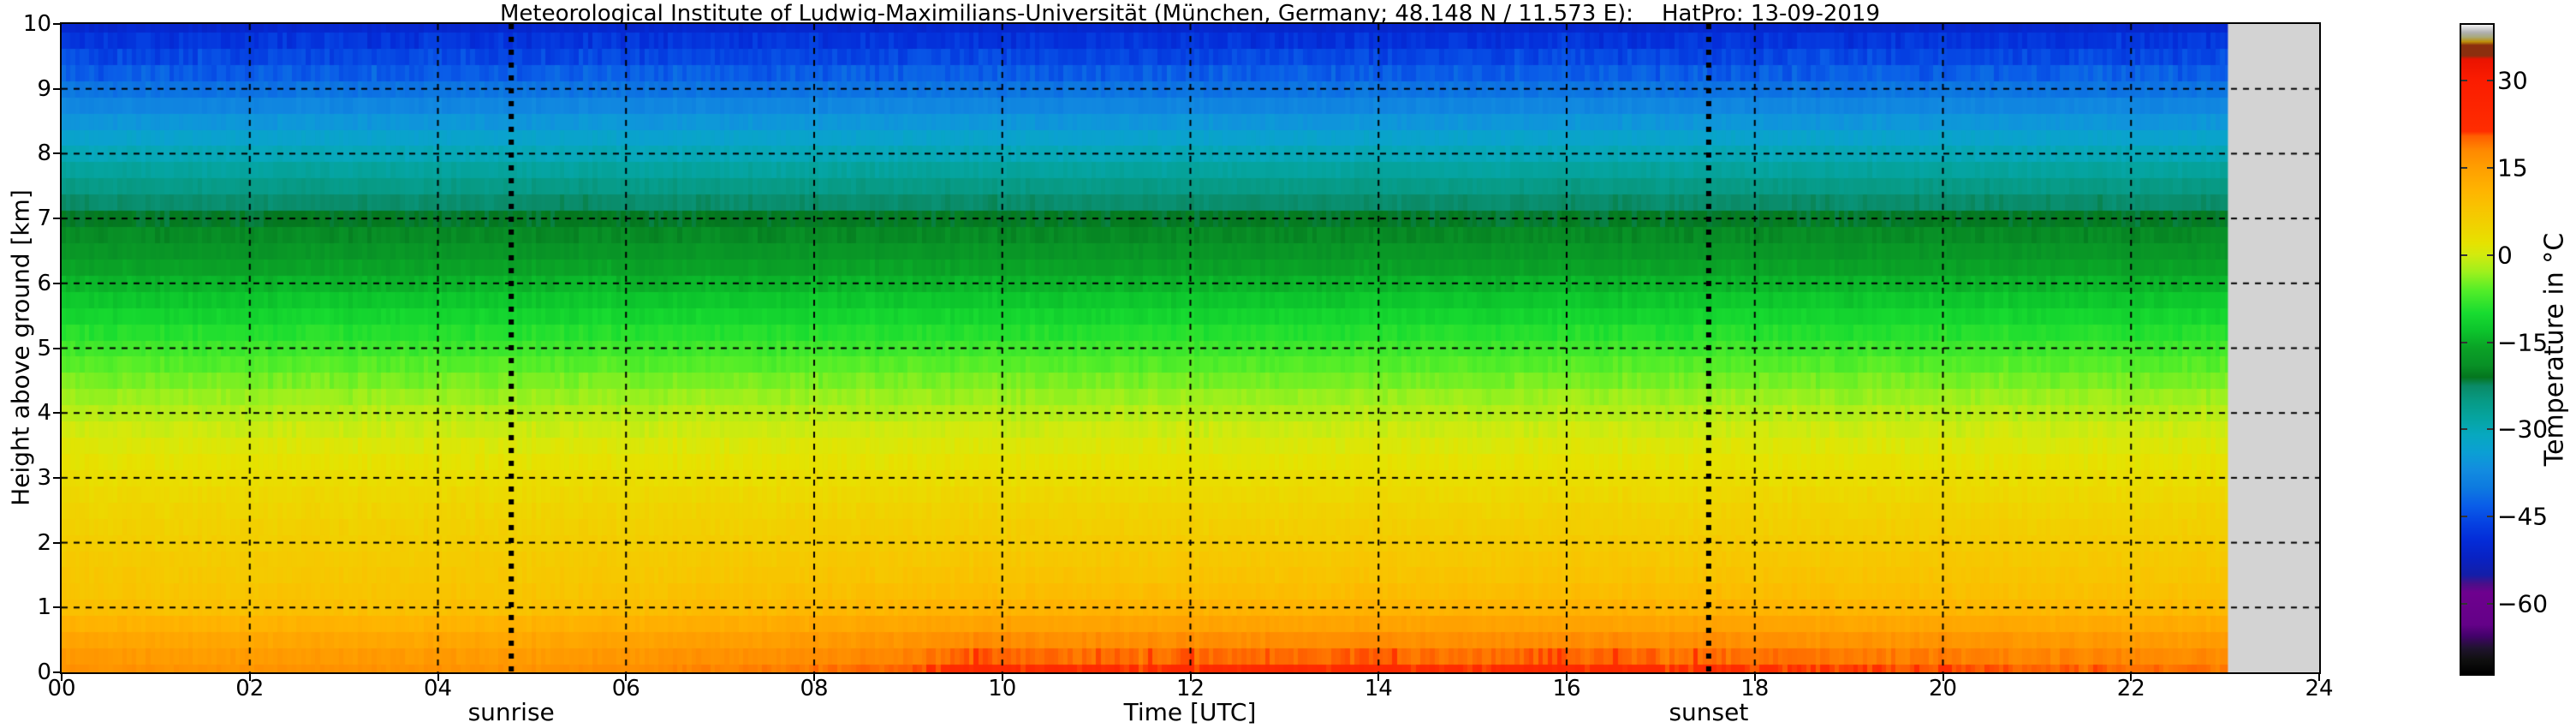  What do you see at coordinates (44, 413) in the screenshot?
I see `y-tick-label: 4` at bounding box center [44, 413].